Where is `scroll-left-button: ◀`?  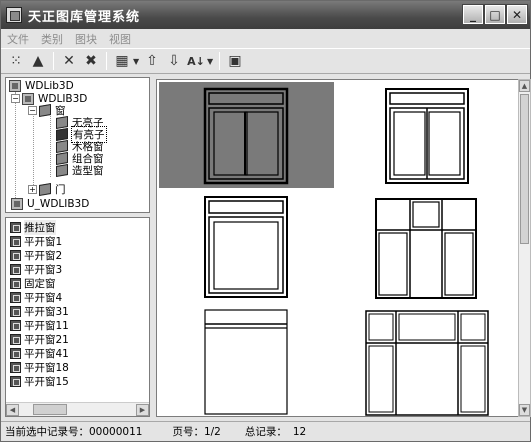 scroll-left-button: ◀ is located at coordinates (12, 409).